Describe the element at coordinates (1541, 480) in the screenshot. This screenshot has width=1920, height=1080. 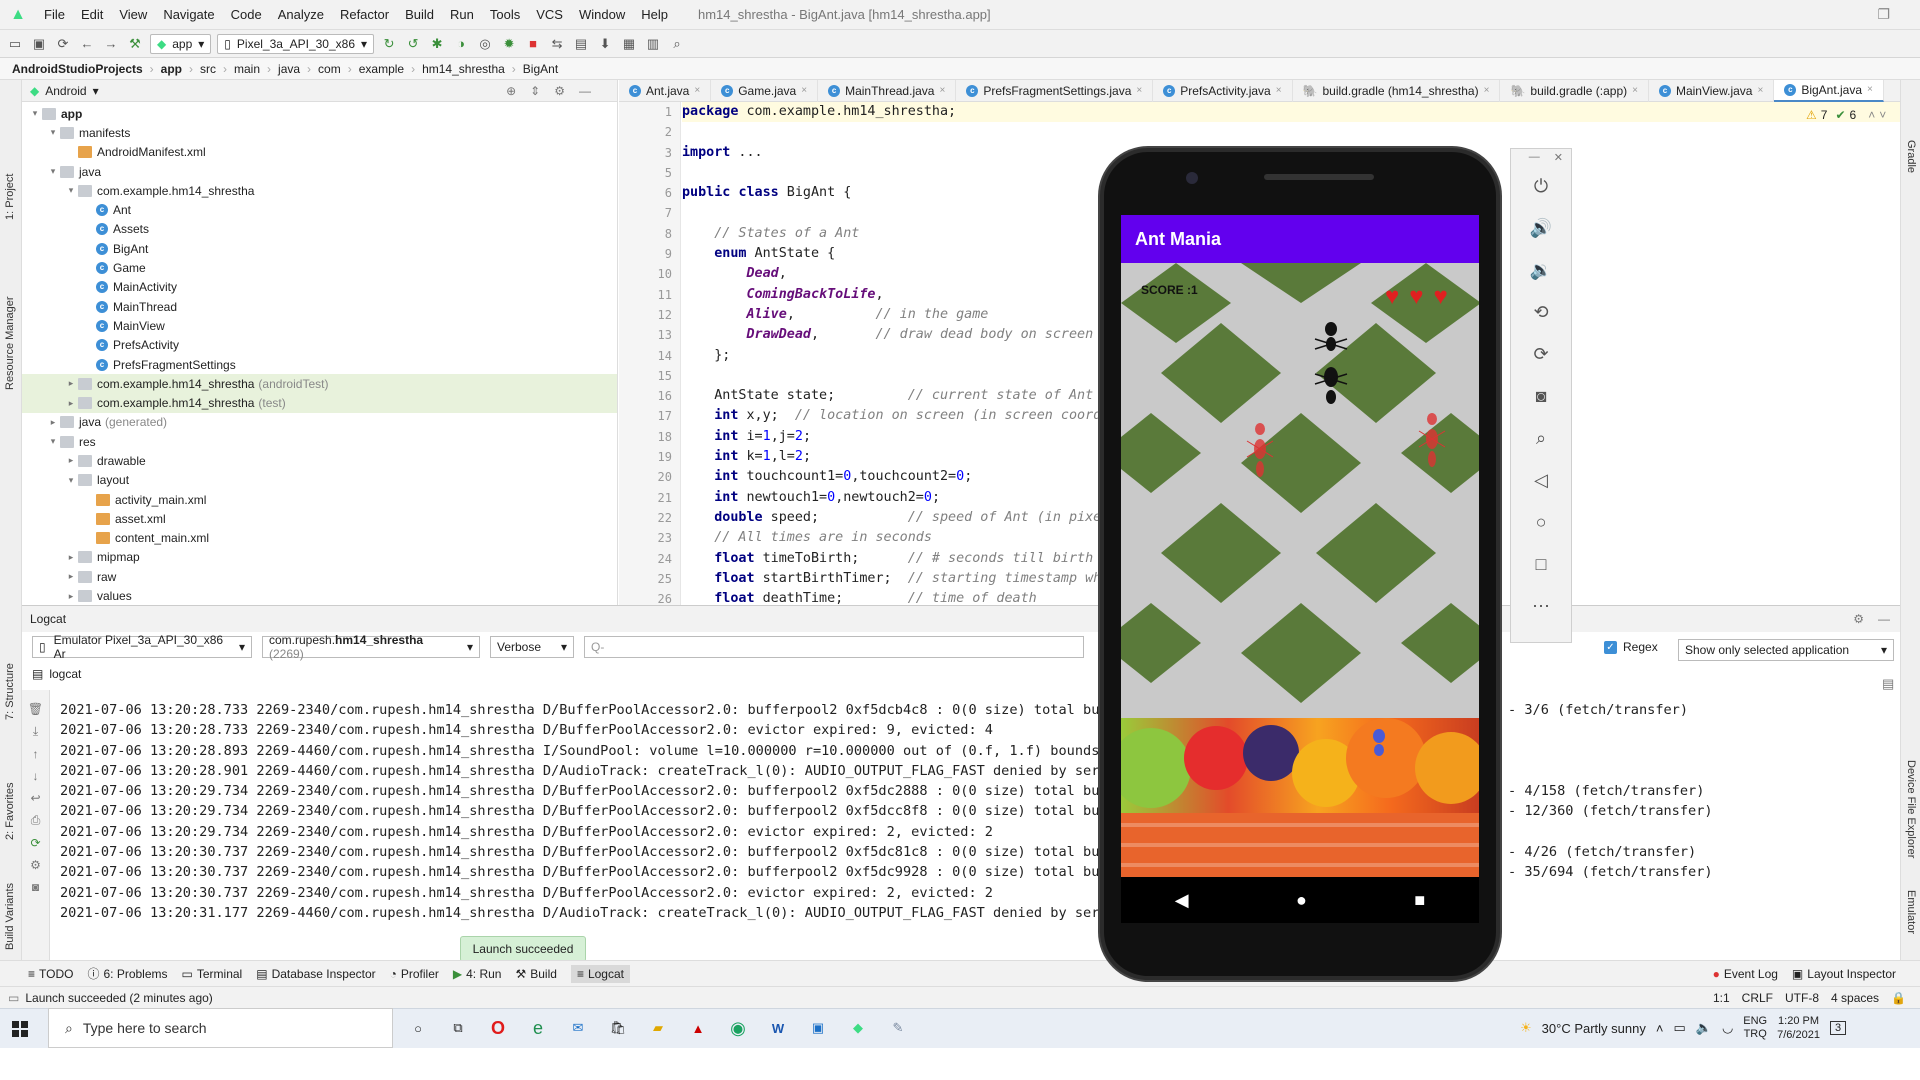
I see `back-icon: ◁` at that location.